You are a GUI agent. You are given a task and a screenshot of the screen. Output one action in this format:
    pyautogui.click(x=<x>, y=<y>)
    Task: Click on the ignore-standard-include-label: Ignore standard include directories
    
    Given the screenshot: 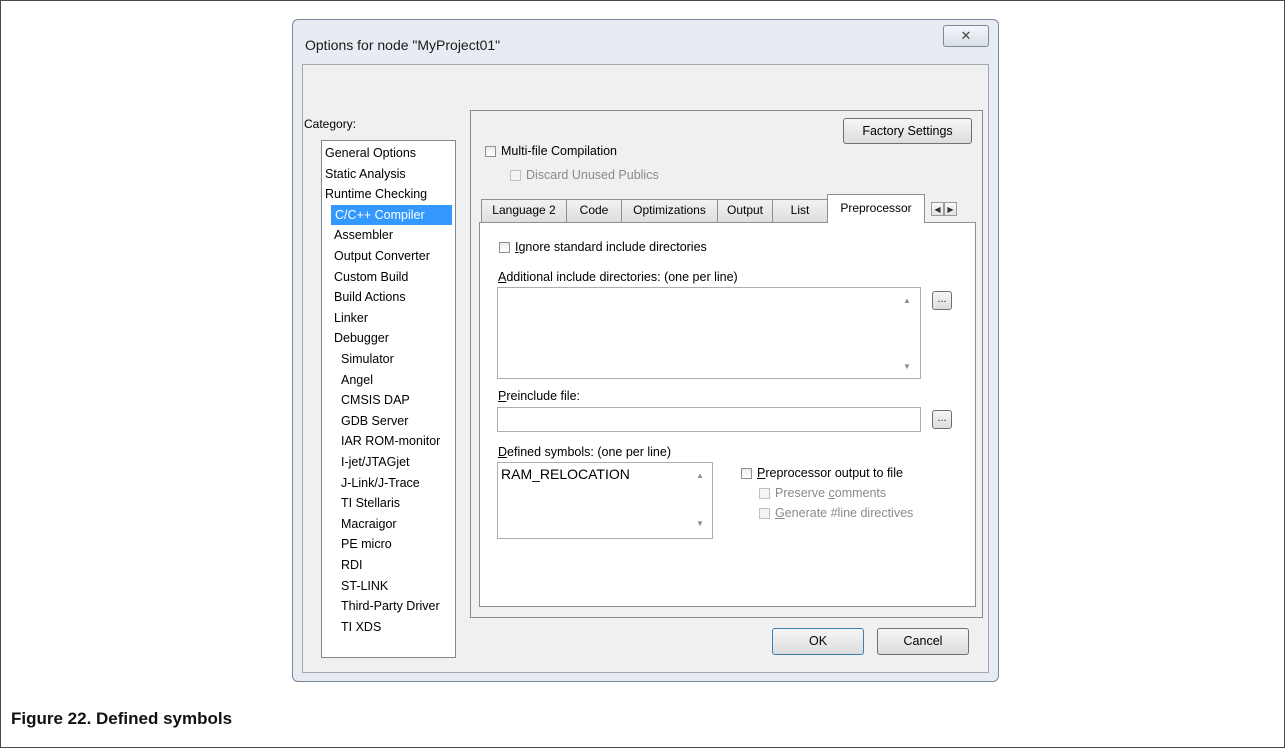 What is the action you would take?
    pyautogui.click(x=611, y=247)
    